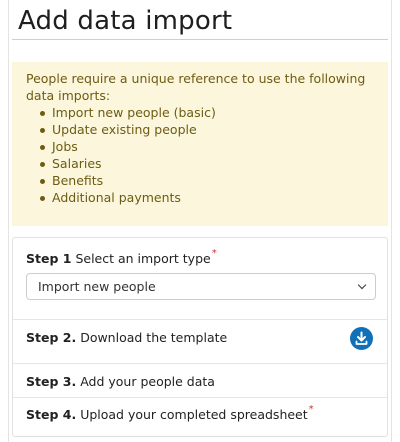 This screenshot has width=400, height=442. Describe the element at coordinates (147, 381) in the screenshot. I see `step-title: Add your people data` at that location.